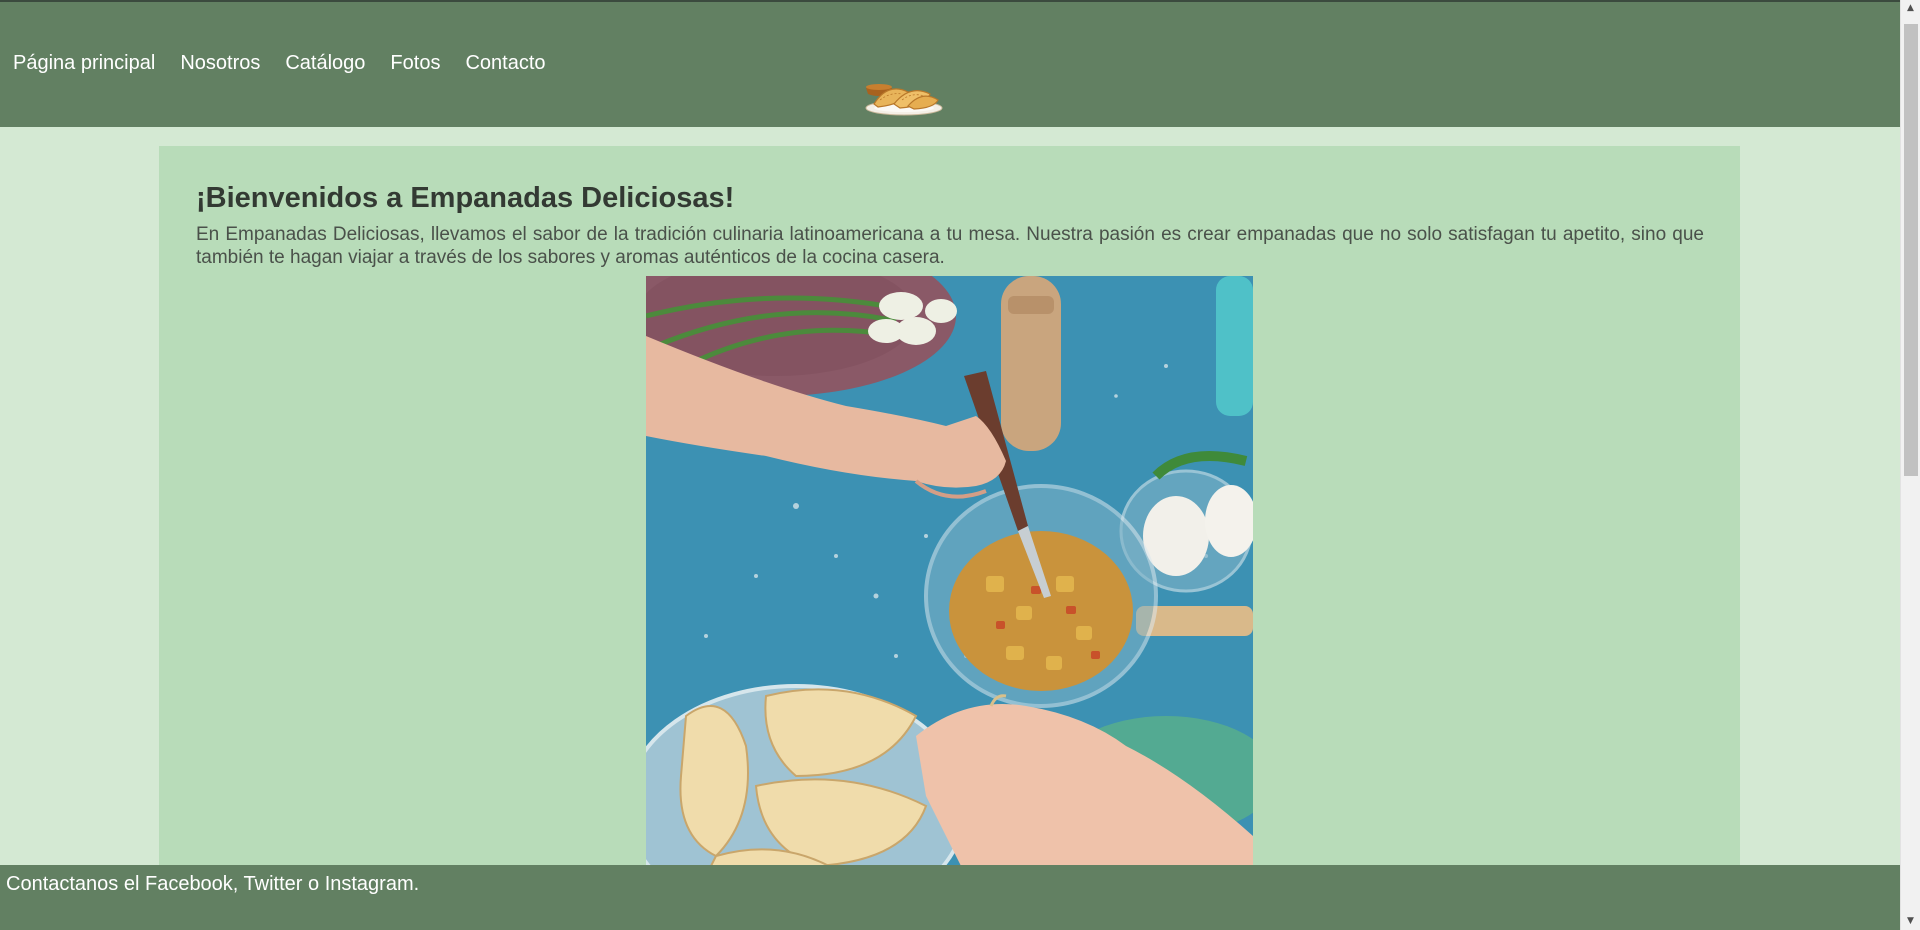 This screenshot has width=1920, height=930. Describe the element at coordinates (505, 63) in the screenshot. I see `nav-item-contacto: Contacto` at that location.